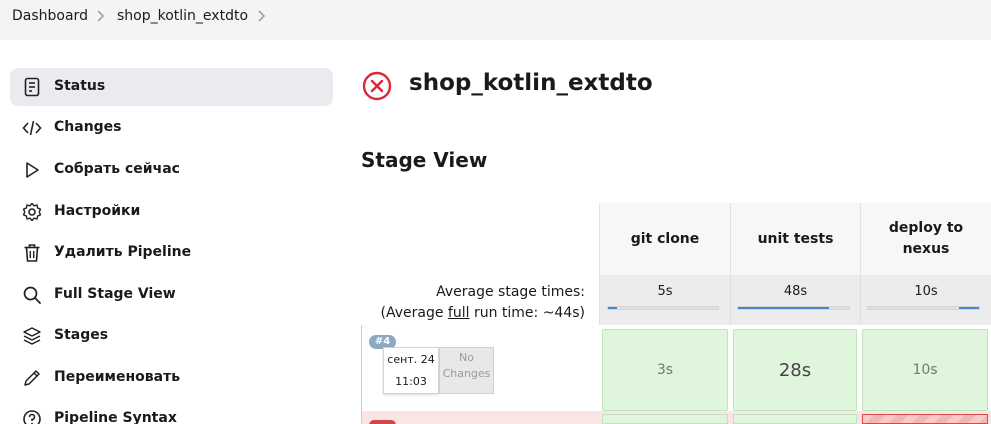 The height and width of the screenshot is (424, 991). What do you see at coordinates (32, 416) in the screenshot?
I see `help-circle-icon` at bounding box center [32, 416].